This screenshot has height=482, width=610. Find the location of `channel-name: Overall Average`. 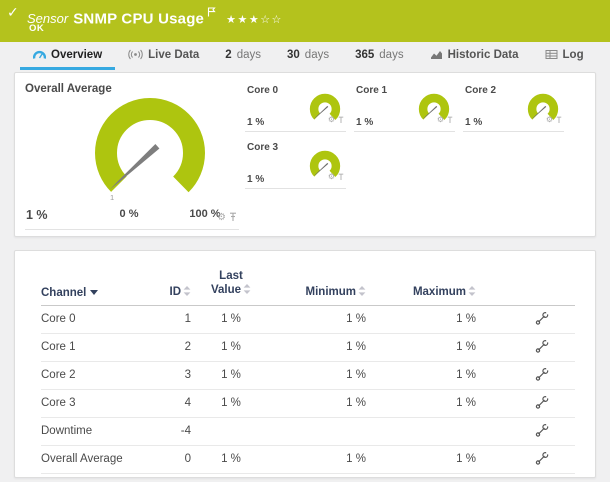

channel-name: Overall Average is located at coordinates (82, 459).